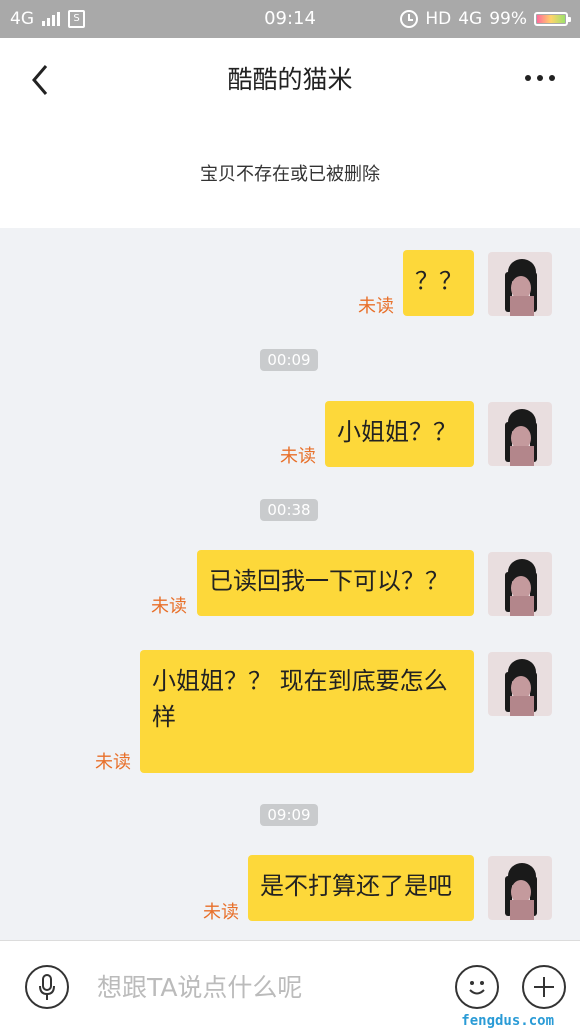 This screenshot has height=1031, width=580. Describe the element at coordinates (262, 987) in the screenshot. I see `message-input` at that location.